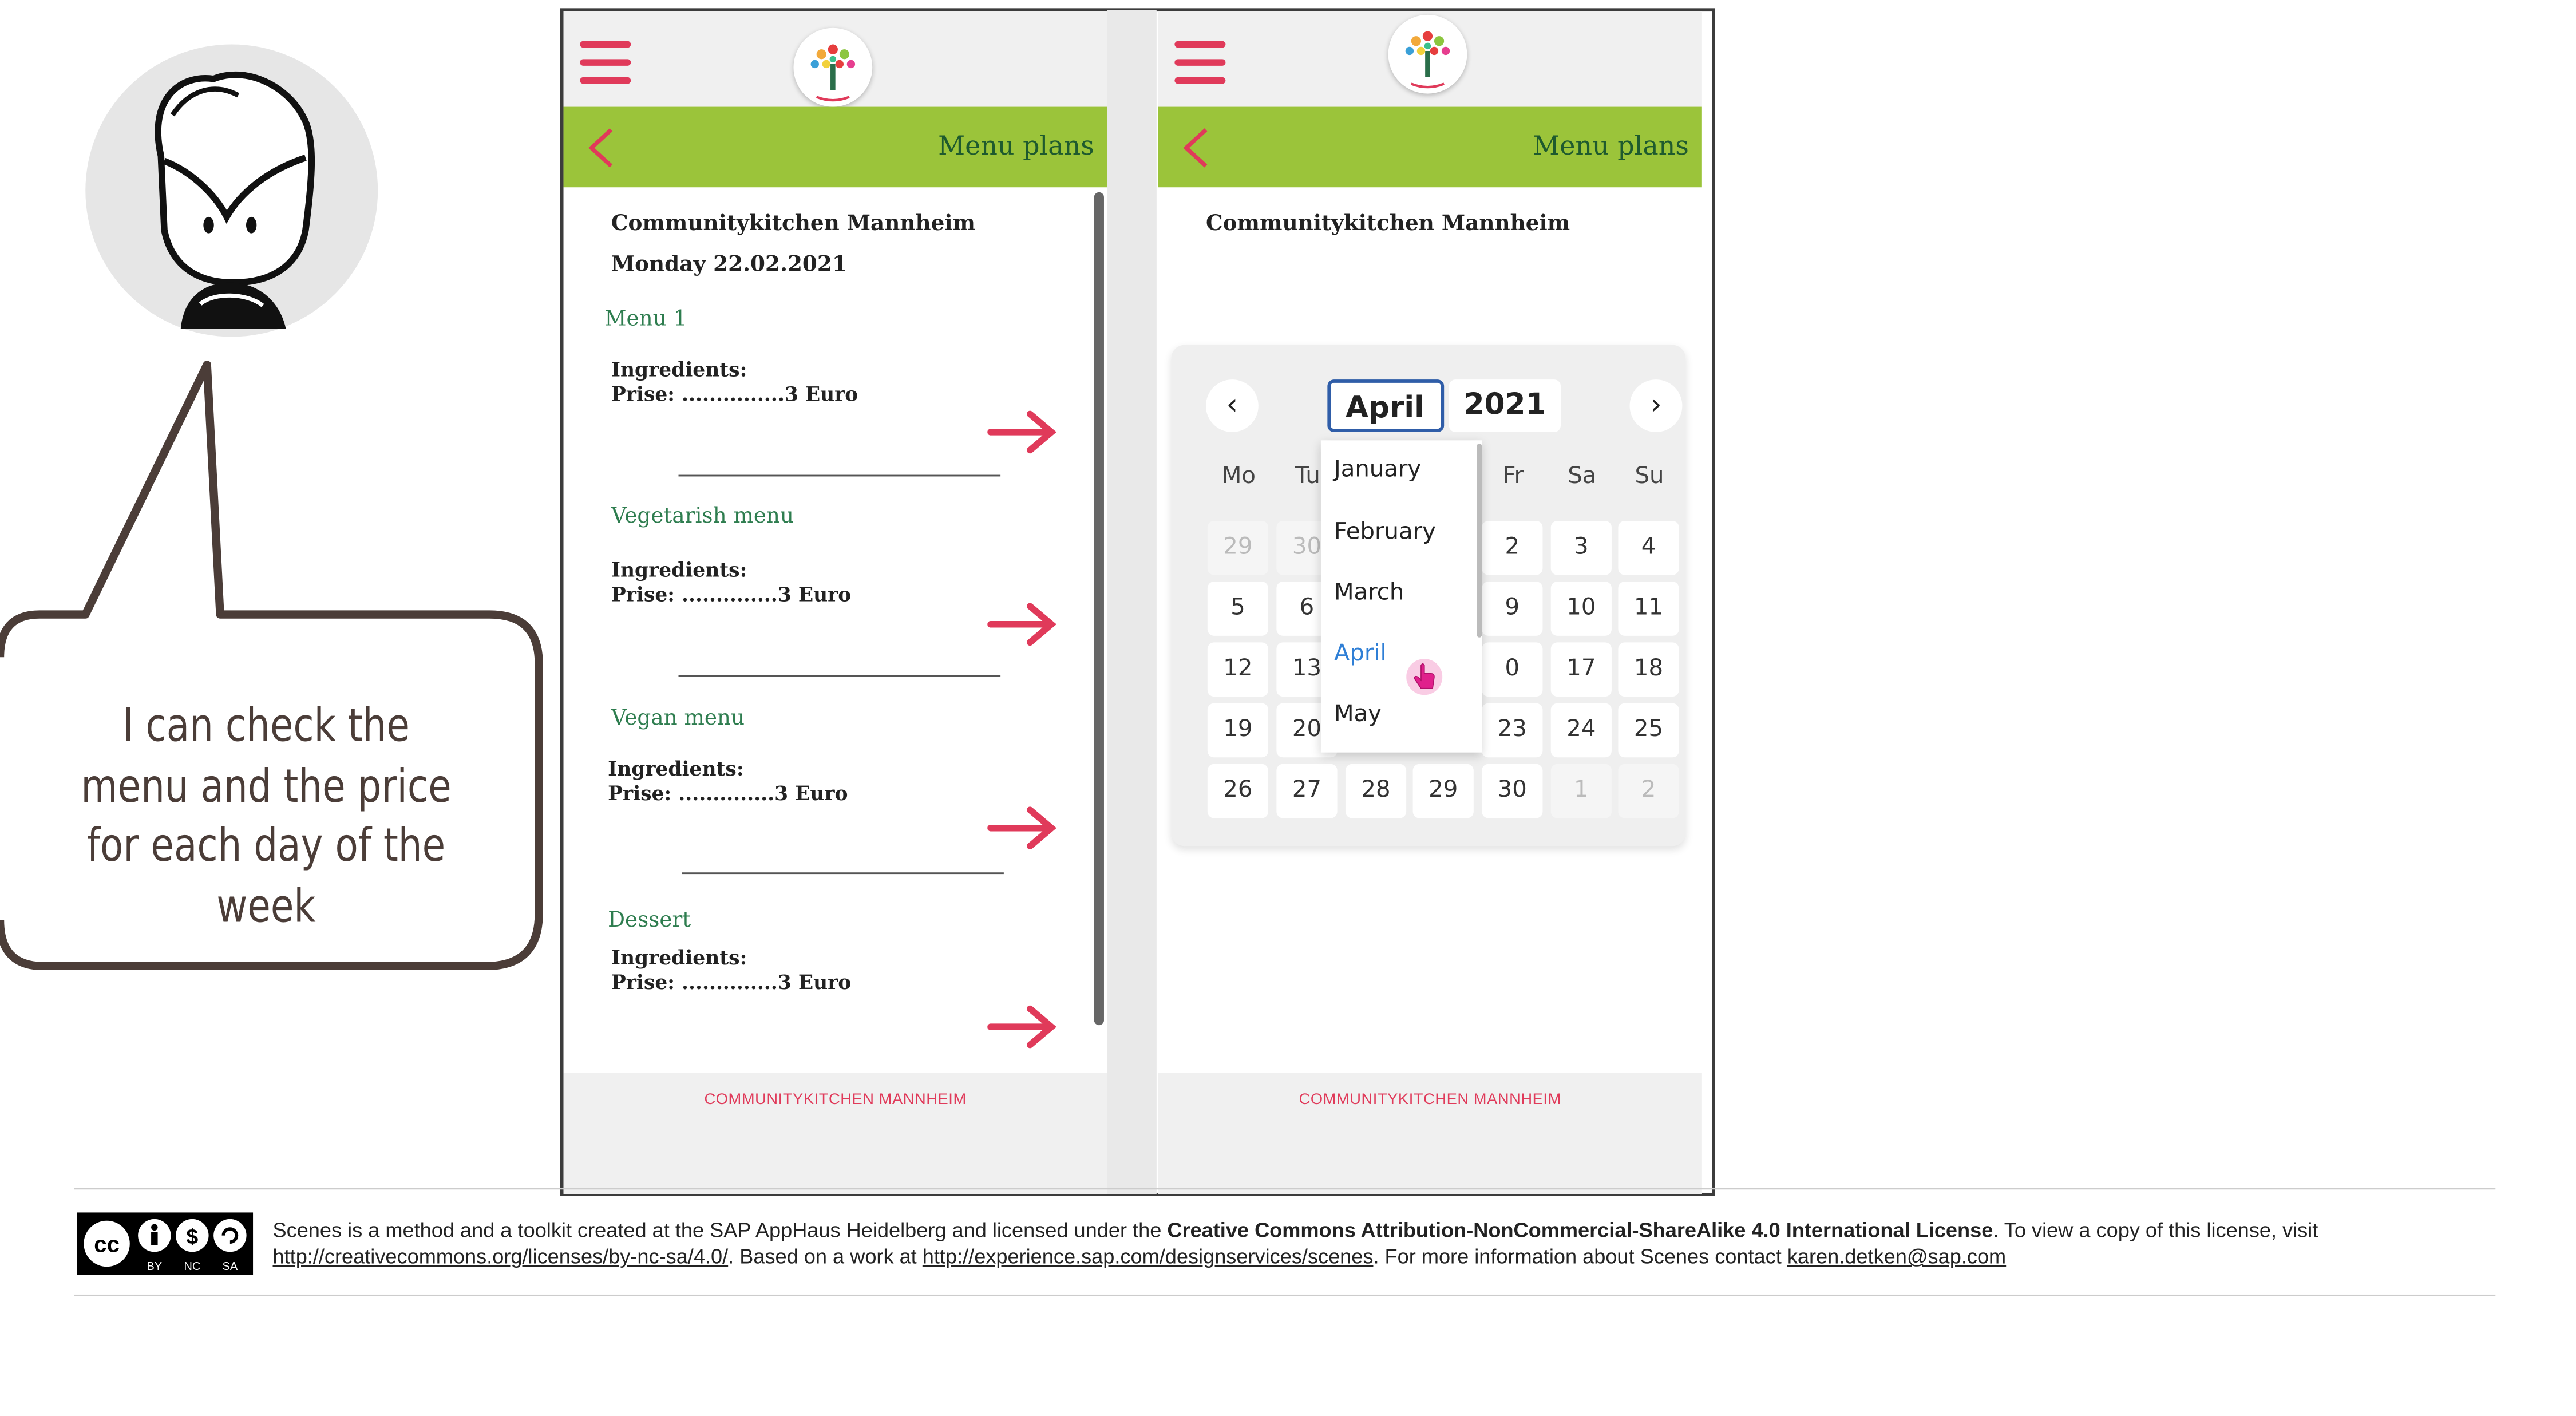 This screenshot has width=2576, height=1416. Describe the element at coordinates (1376, 791) in the screenshot. I see `calendar-day: 28` at that location.